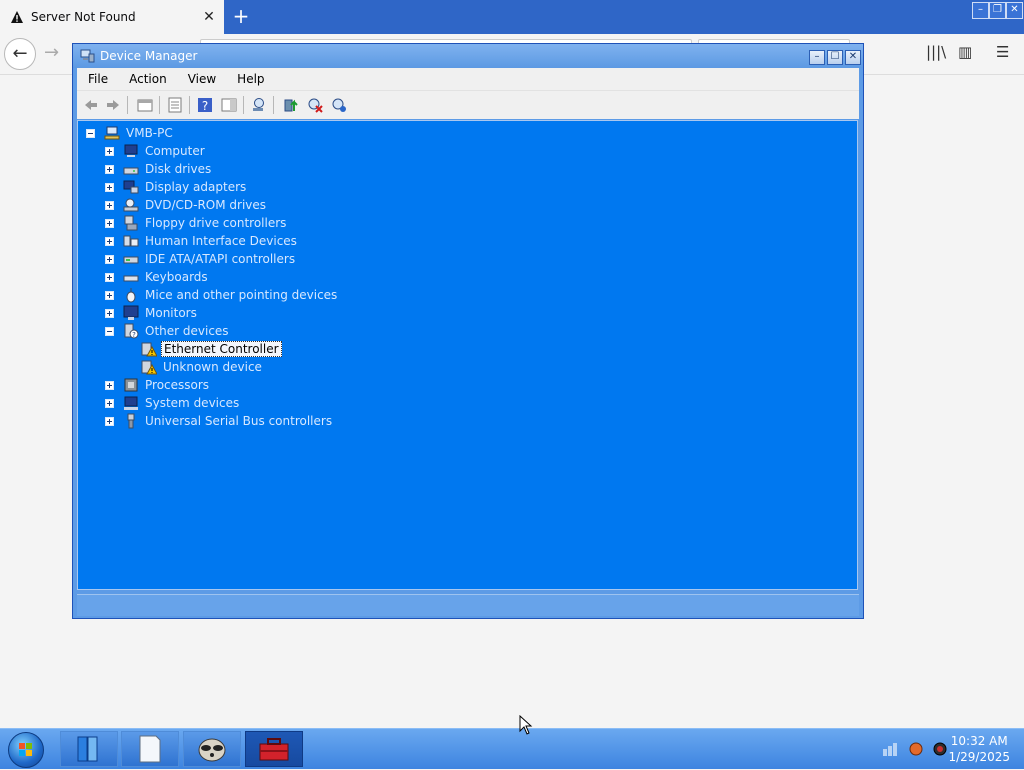 The image size is (1024, 770). Describe the element at coordinates (219, 421) in the screenshot. I see `tree-item-usb-controllers: Universal Serial Bus controllers` at that location.